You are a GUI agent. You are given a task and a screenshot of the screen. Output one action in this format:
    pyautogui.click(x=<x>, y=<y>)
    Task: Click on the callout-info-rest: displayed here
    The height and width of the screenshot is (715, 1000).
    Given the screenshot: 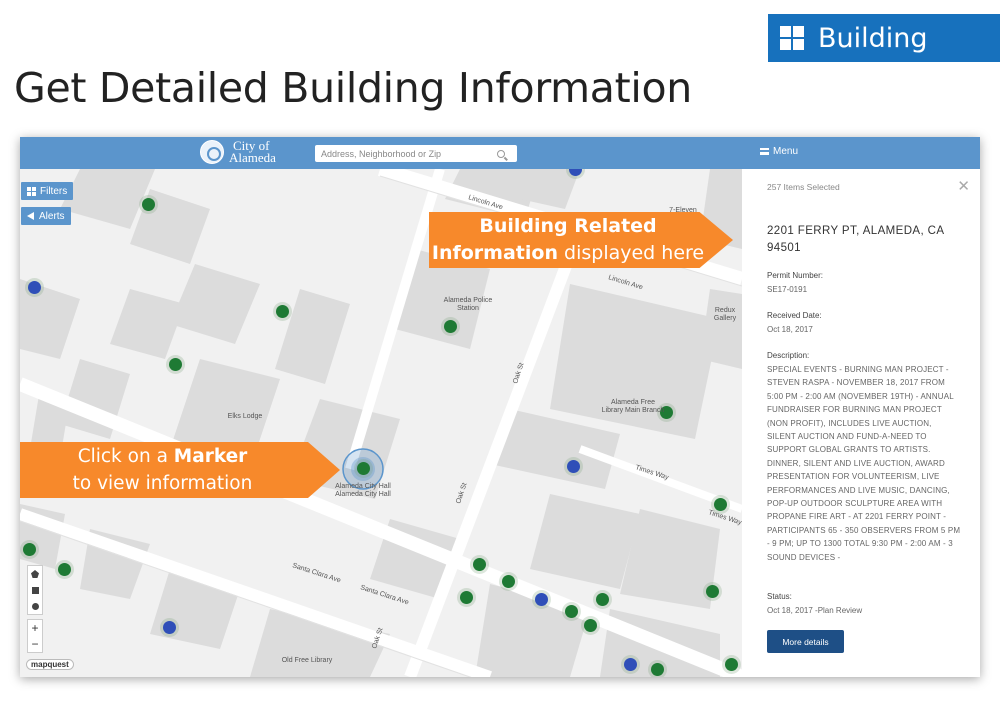 What is the action you would take?
    pyautogui.click(x=631, y=253)
    